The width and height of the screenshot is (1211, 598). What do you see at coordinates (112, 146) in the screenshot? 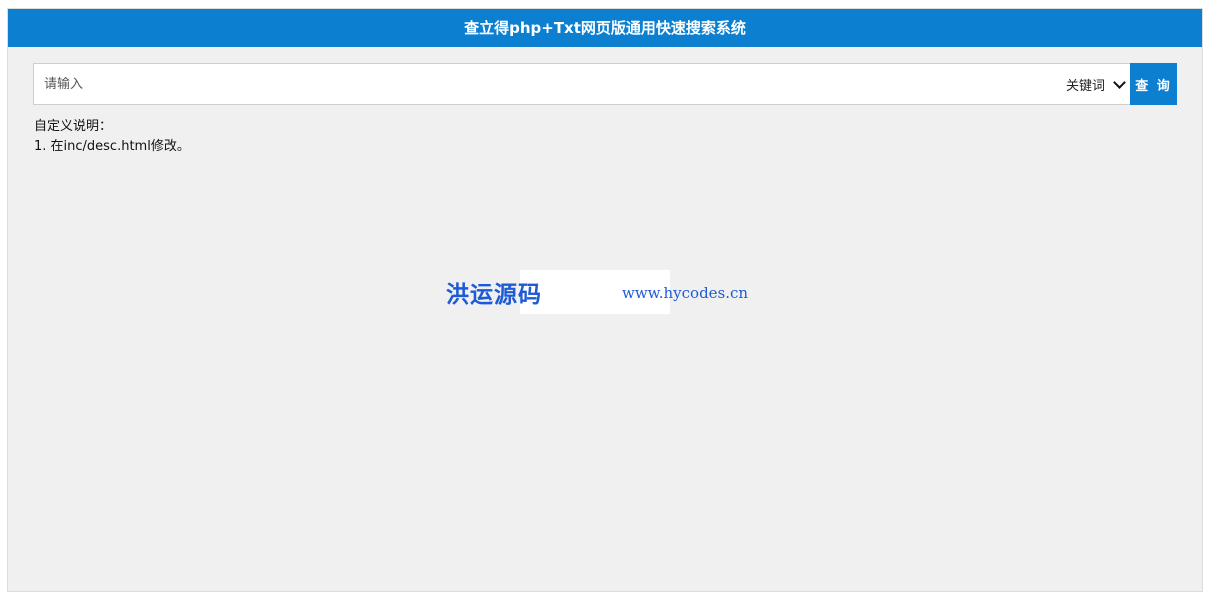
I see `description-line: 1. 在inc/desc.html修改。` at bounding box center [112, 146].